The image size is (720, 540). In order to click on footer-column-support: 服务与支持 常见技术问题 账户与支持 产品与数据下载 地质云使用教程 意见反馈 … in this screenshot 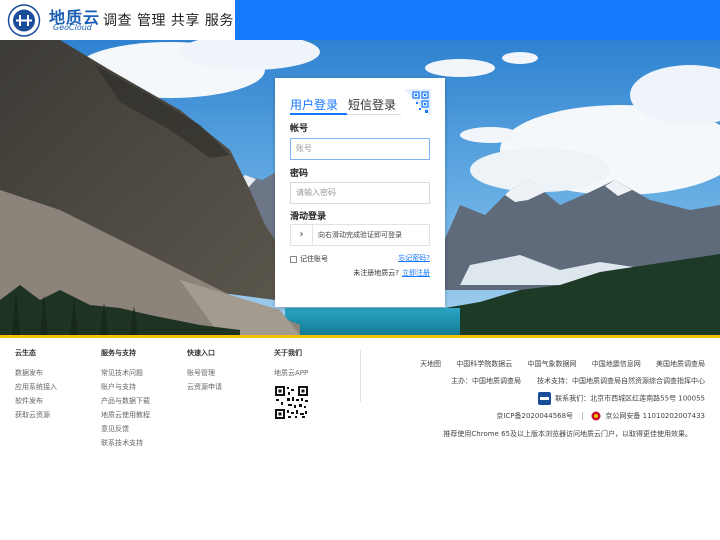, I will do `click(125, 399)`.